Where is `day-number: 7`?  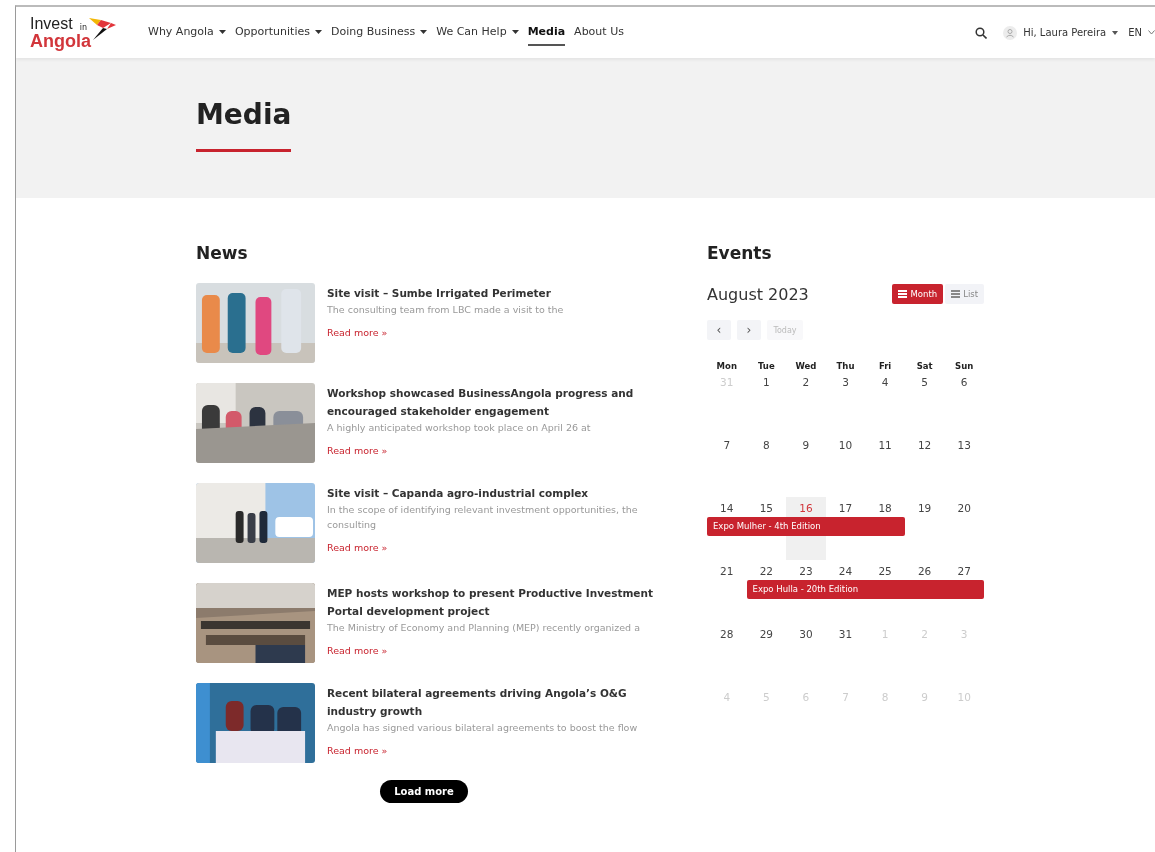
day-number: 7 is located at coordinates (727, 444).